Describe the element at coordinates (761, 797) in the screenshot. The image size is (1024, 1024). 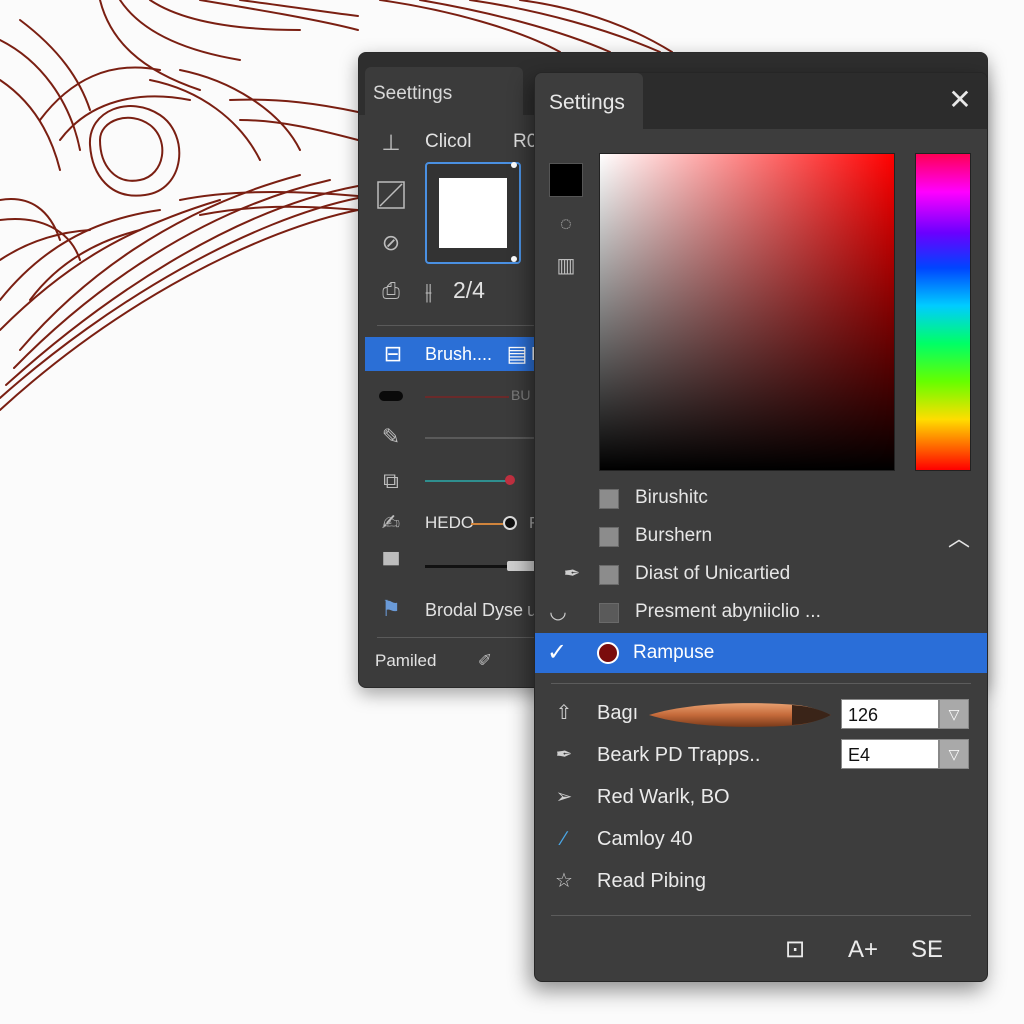
I see `property-row: ➢ Red Warlk, BO` at that location.